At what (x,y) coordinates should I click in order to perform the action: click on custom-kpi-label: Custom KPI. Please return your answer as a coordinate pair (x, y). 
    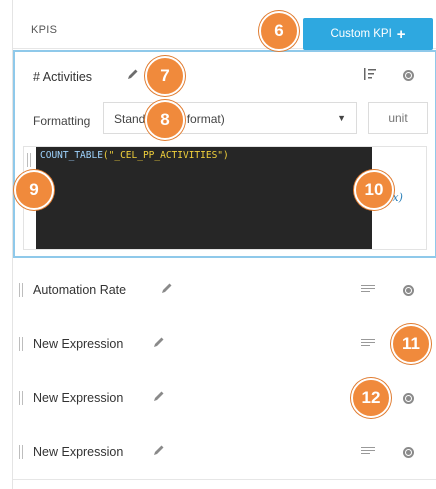
    Looking at the image, I should click on (361, 34).